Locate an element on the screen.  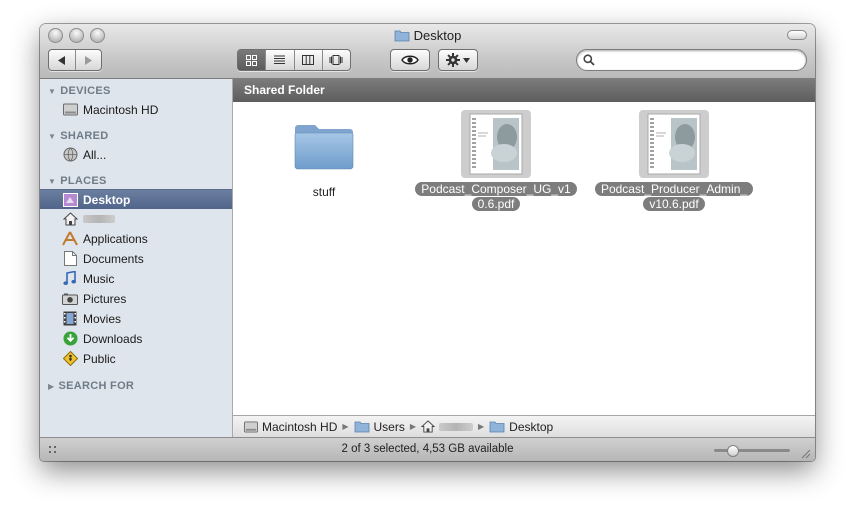
path-segment-home is located at coordinates (447, 426).